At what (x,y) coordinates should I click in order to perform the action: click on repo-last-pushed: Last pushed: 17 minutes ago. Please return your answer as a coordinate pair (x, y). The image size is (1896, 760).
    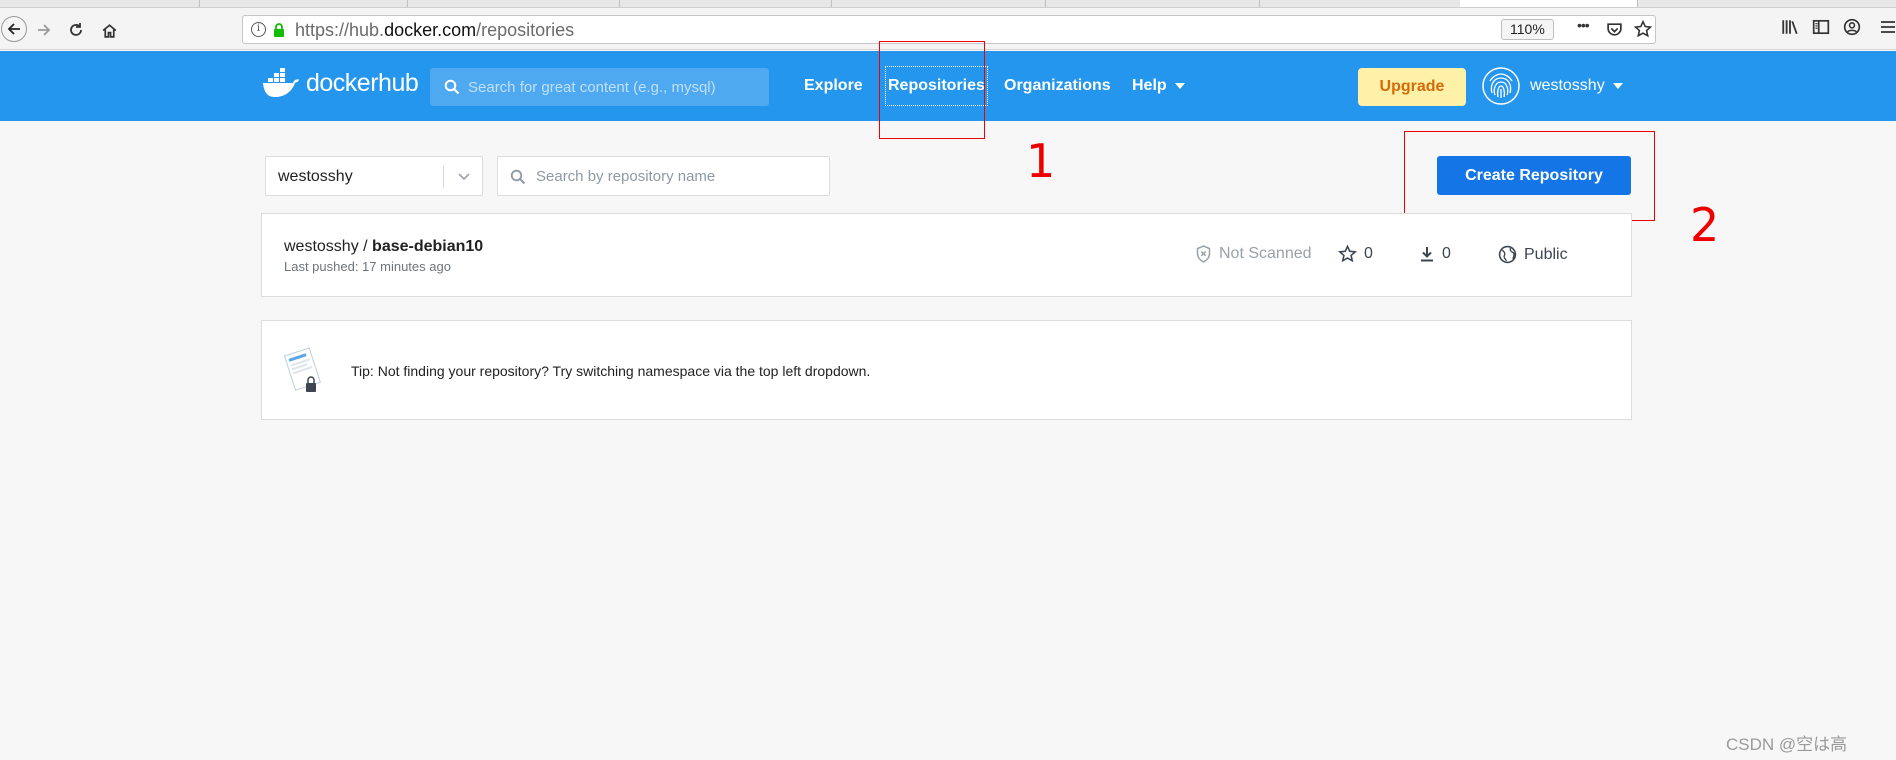
    Looking at the image, I should click on (367, 266).